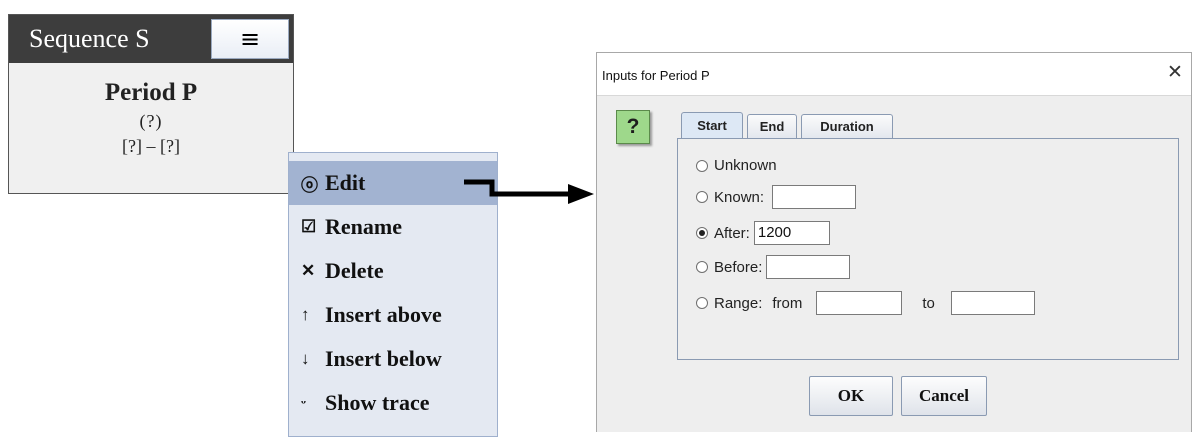 This screenshot has height=437, width=1196. Describe the element at coordinates (377, 402) in the screenshot. I see `menu-item-label: Show trace` at that location.